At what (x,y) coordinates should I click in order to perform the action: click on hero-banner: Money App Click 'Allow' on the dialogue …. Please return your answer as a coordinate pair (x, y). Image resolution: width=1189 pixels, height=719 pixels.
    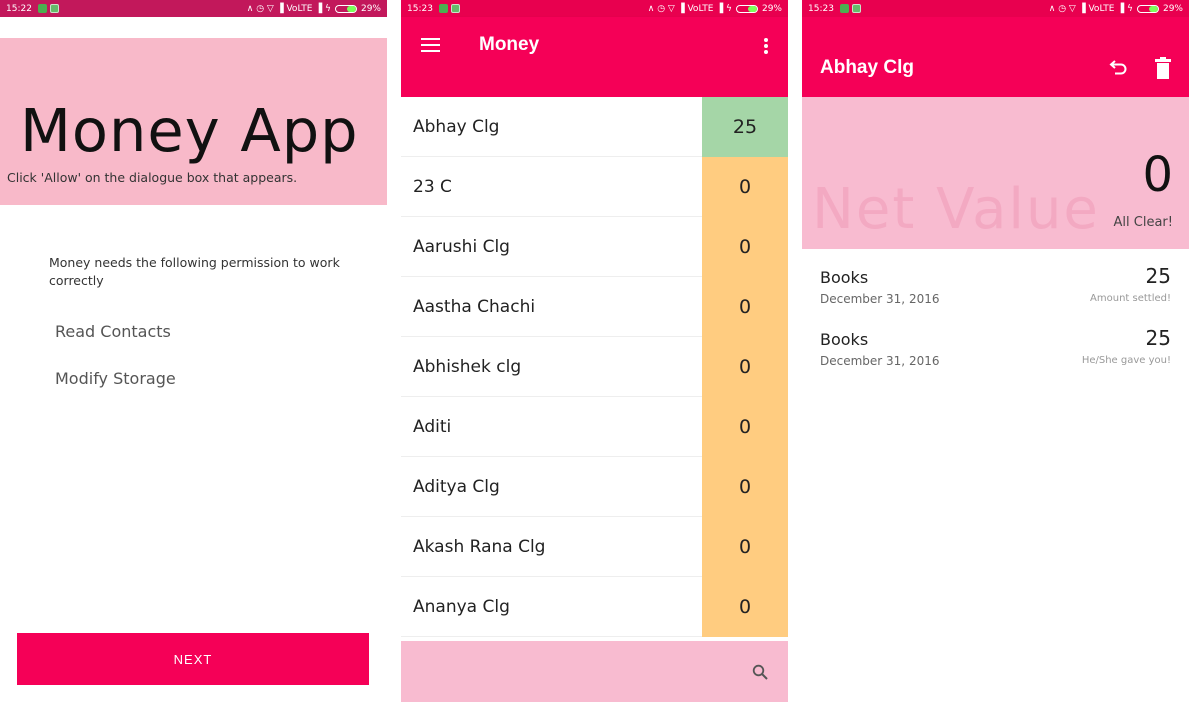
    Looking at the image, I should click on (193, 121).